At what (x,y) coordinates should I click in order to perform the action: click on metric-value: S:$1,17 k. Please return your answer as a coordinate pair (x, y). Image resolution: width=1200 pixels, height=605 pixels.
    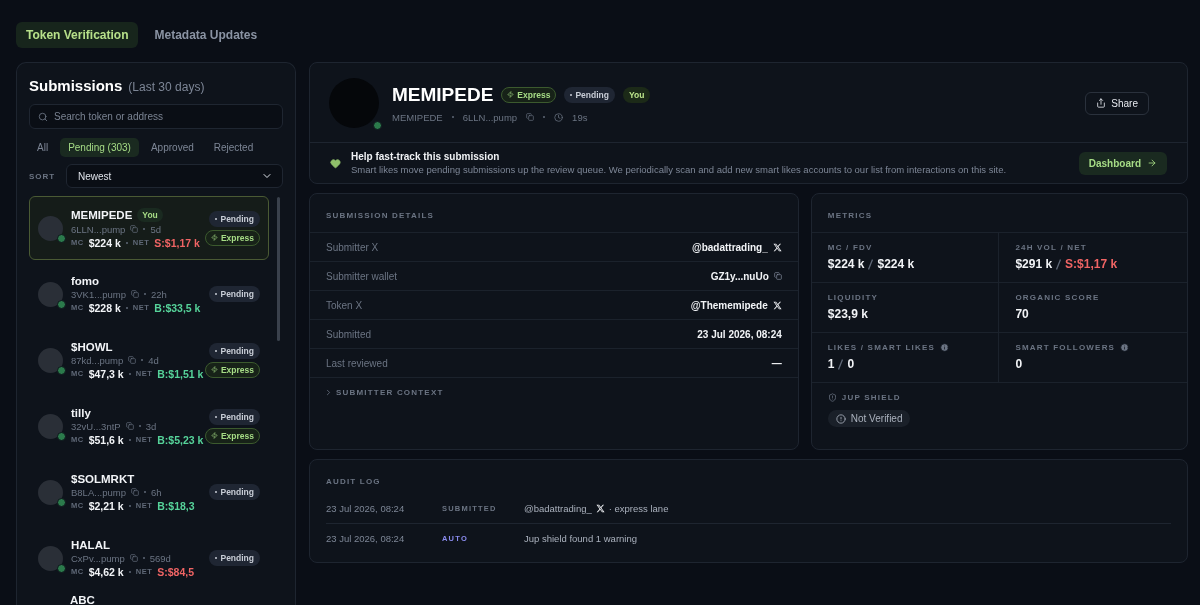
    Looking at the image, I should click on (1091, 264).